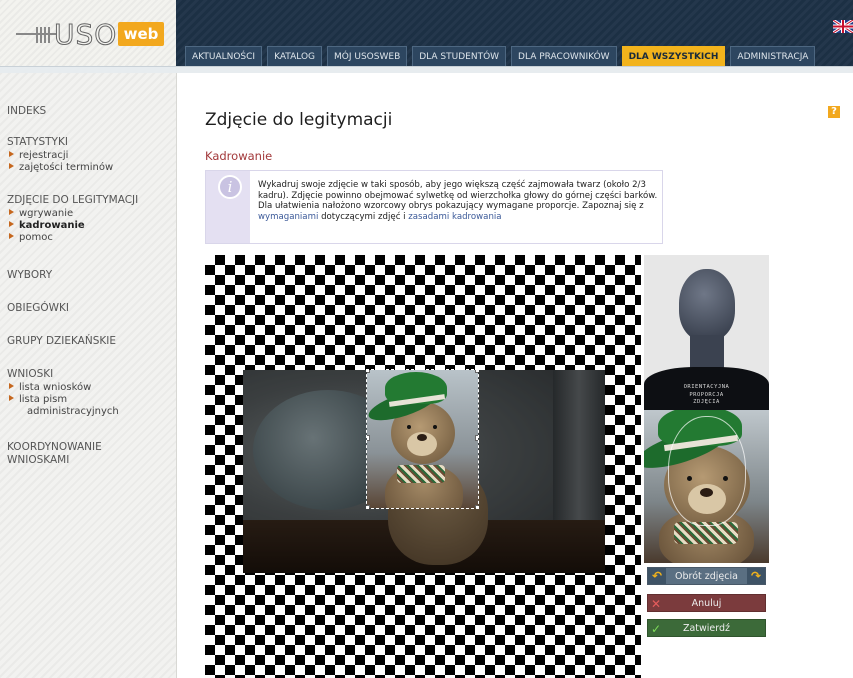  Describe the element at coordinates (26, 111) in the screenshot. I see `sidebar-item-indeks: INDEKS` at that location.